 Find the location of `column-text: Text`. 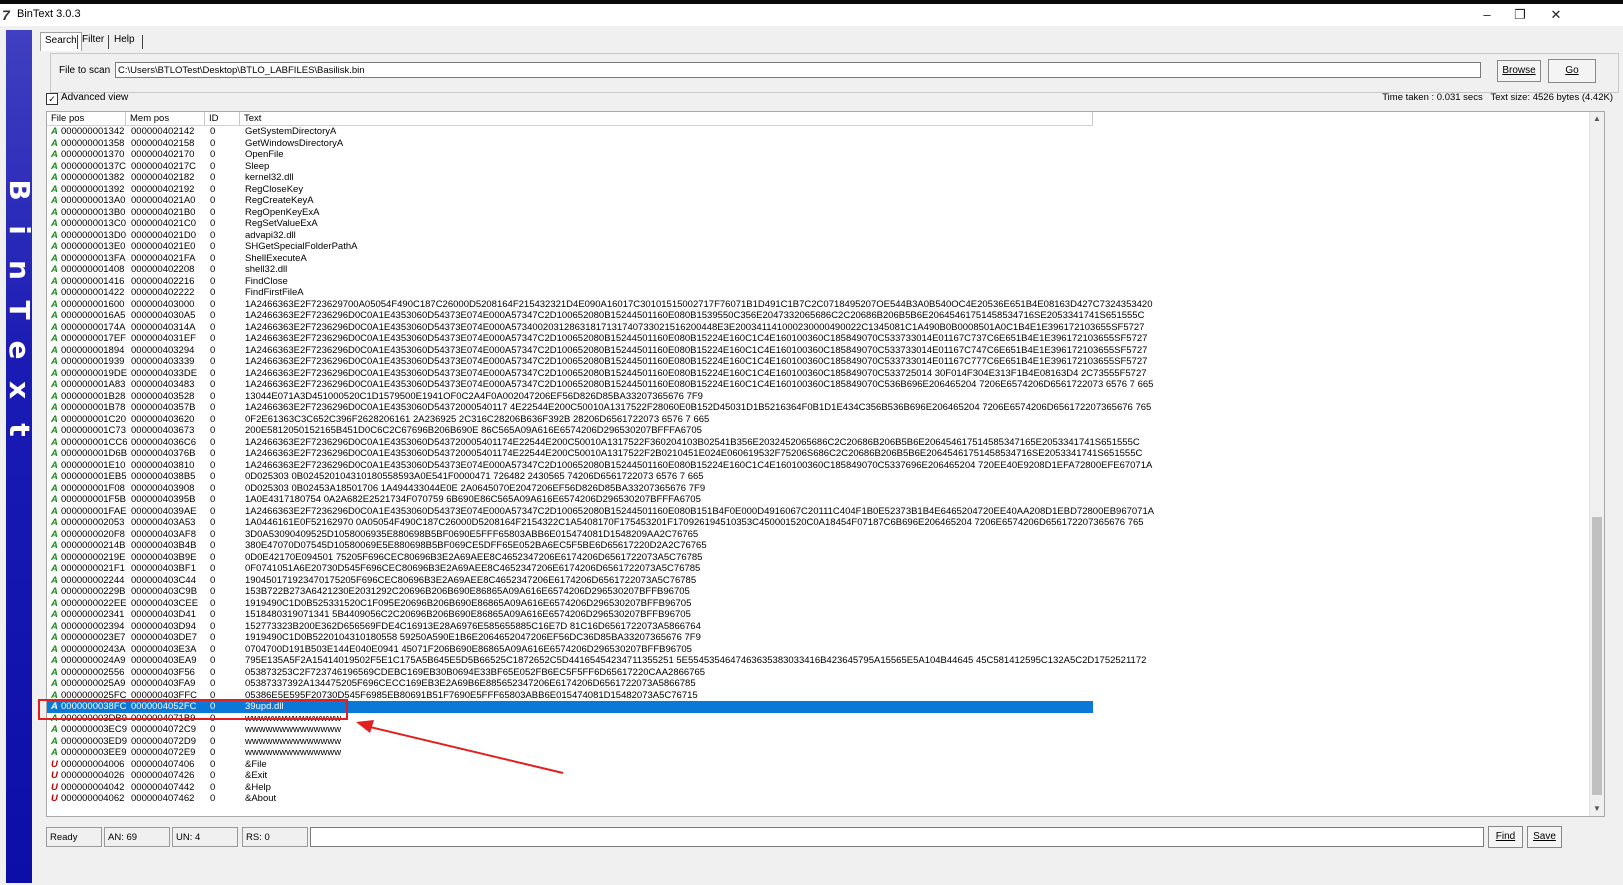

column-text: Text is located at coordinates (666, 118).